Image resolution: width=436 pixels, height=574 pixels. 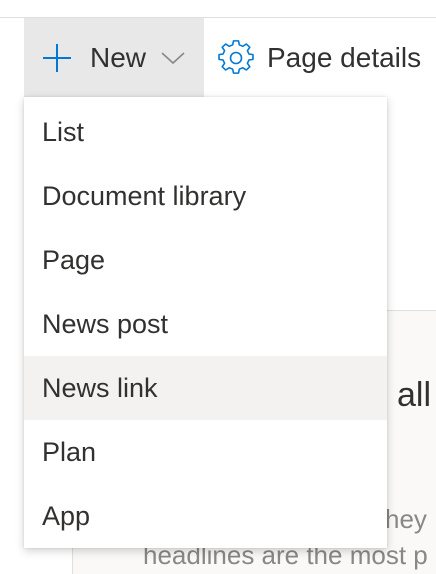 What do you see at coordinates (236, 57) in the screenshot?
I see `gear-icon` at bounding box center [236, 57].